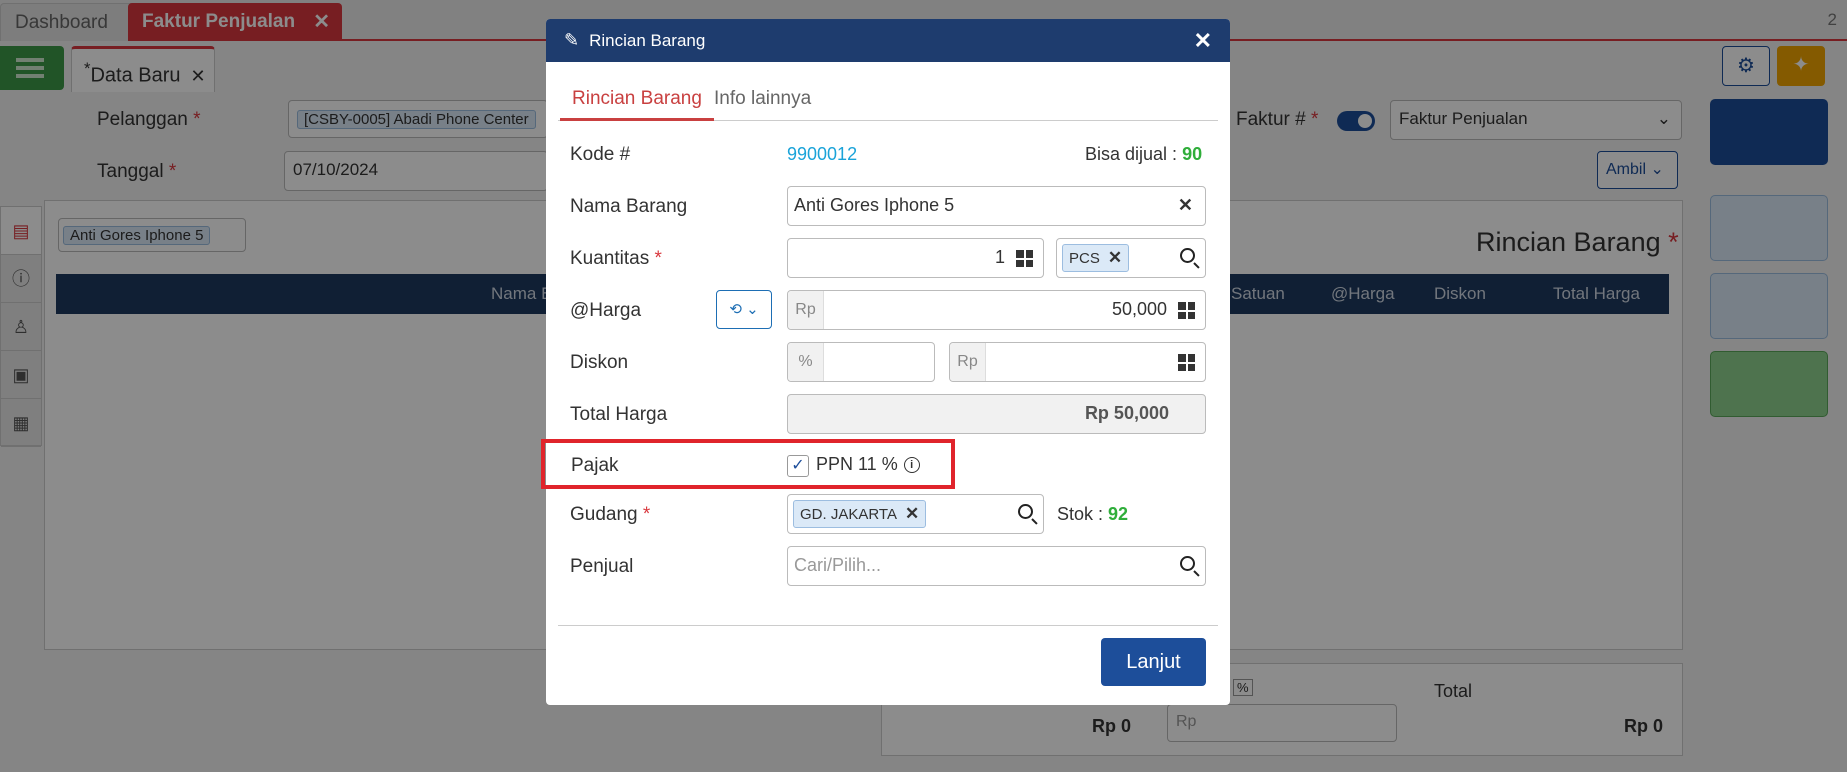 Image resolution: width=1847 pixels, height=772 pixels. Describe the element at coordinates (888, 100) in the screenshot. I see `dialog-tabs: Rincian Barang Info lainnya` at that location.